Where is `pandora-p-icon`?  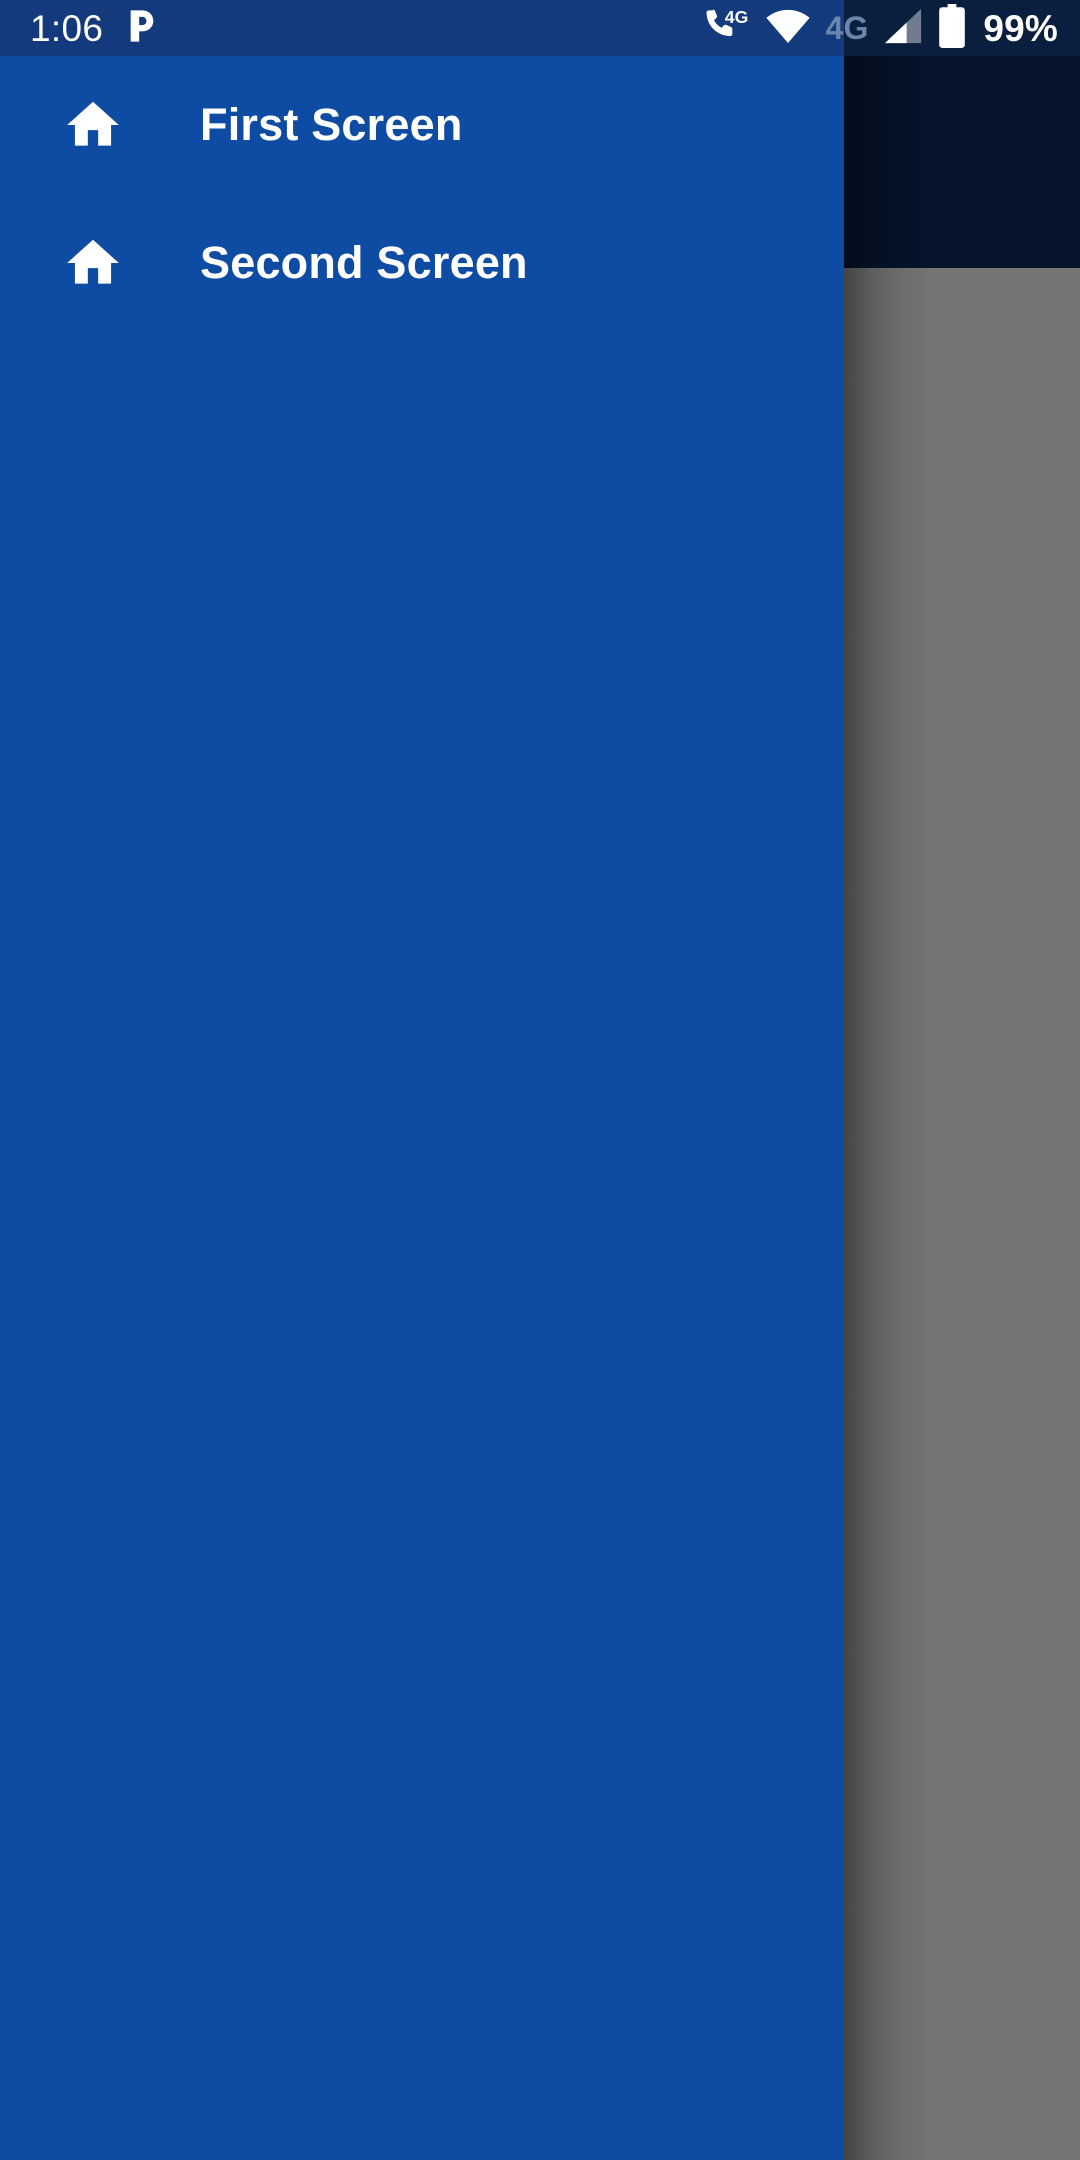
pandora-p-icon is located at coordinates (142, 28).